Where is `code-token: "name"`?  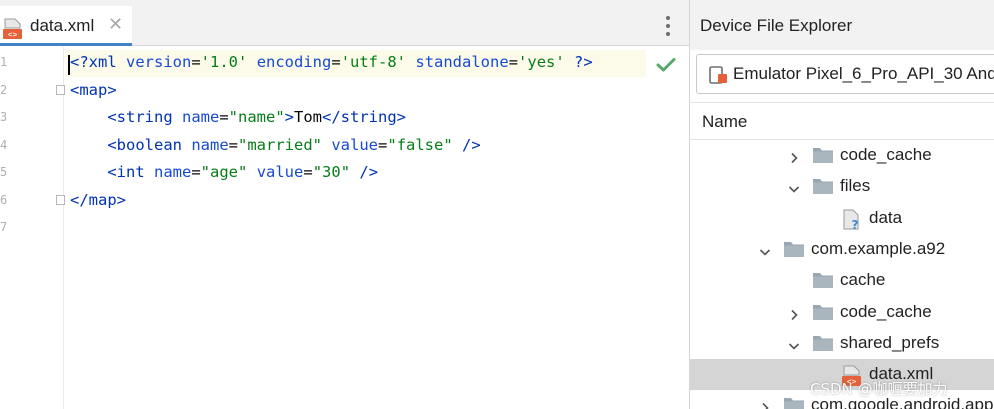
code-token: "name" is located at coordinates (256, 117).